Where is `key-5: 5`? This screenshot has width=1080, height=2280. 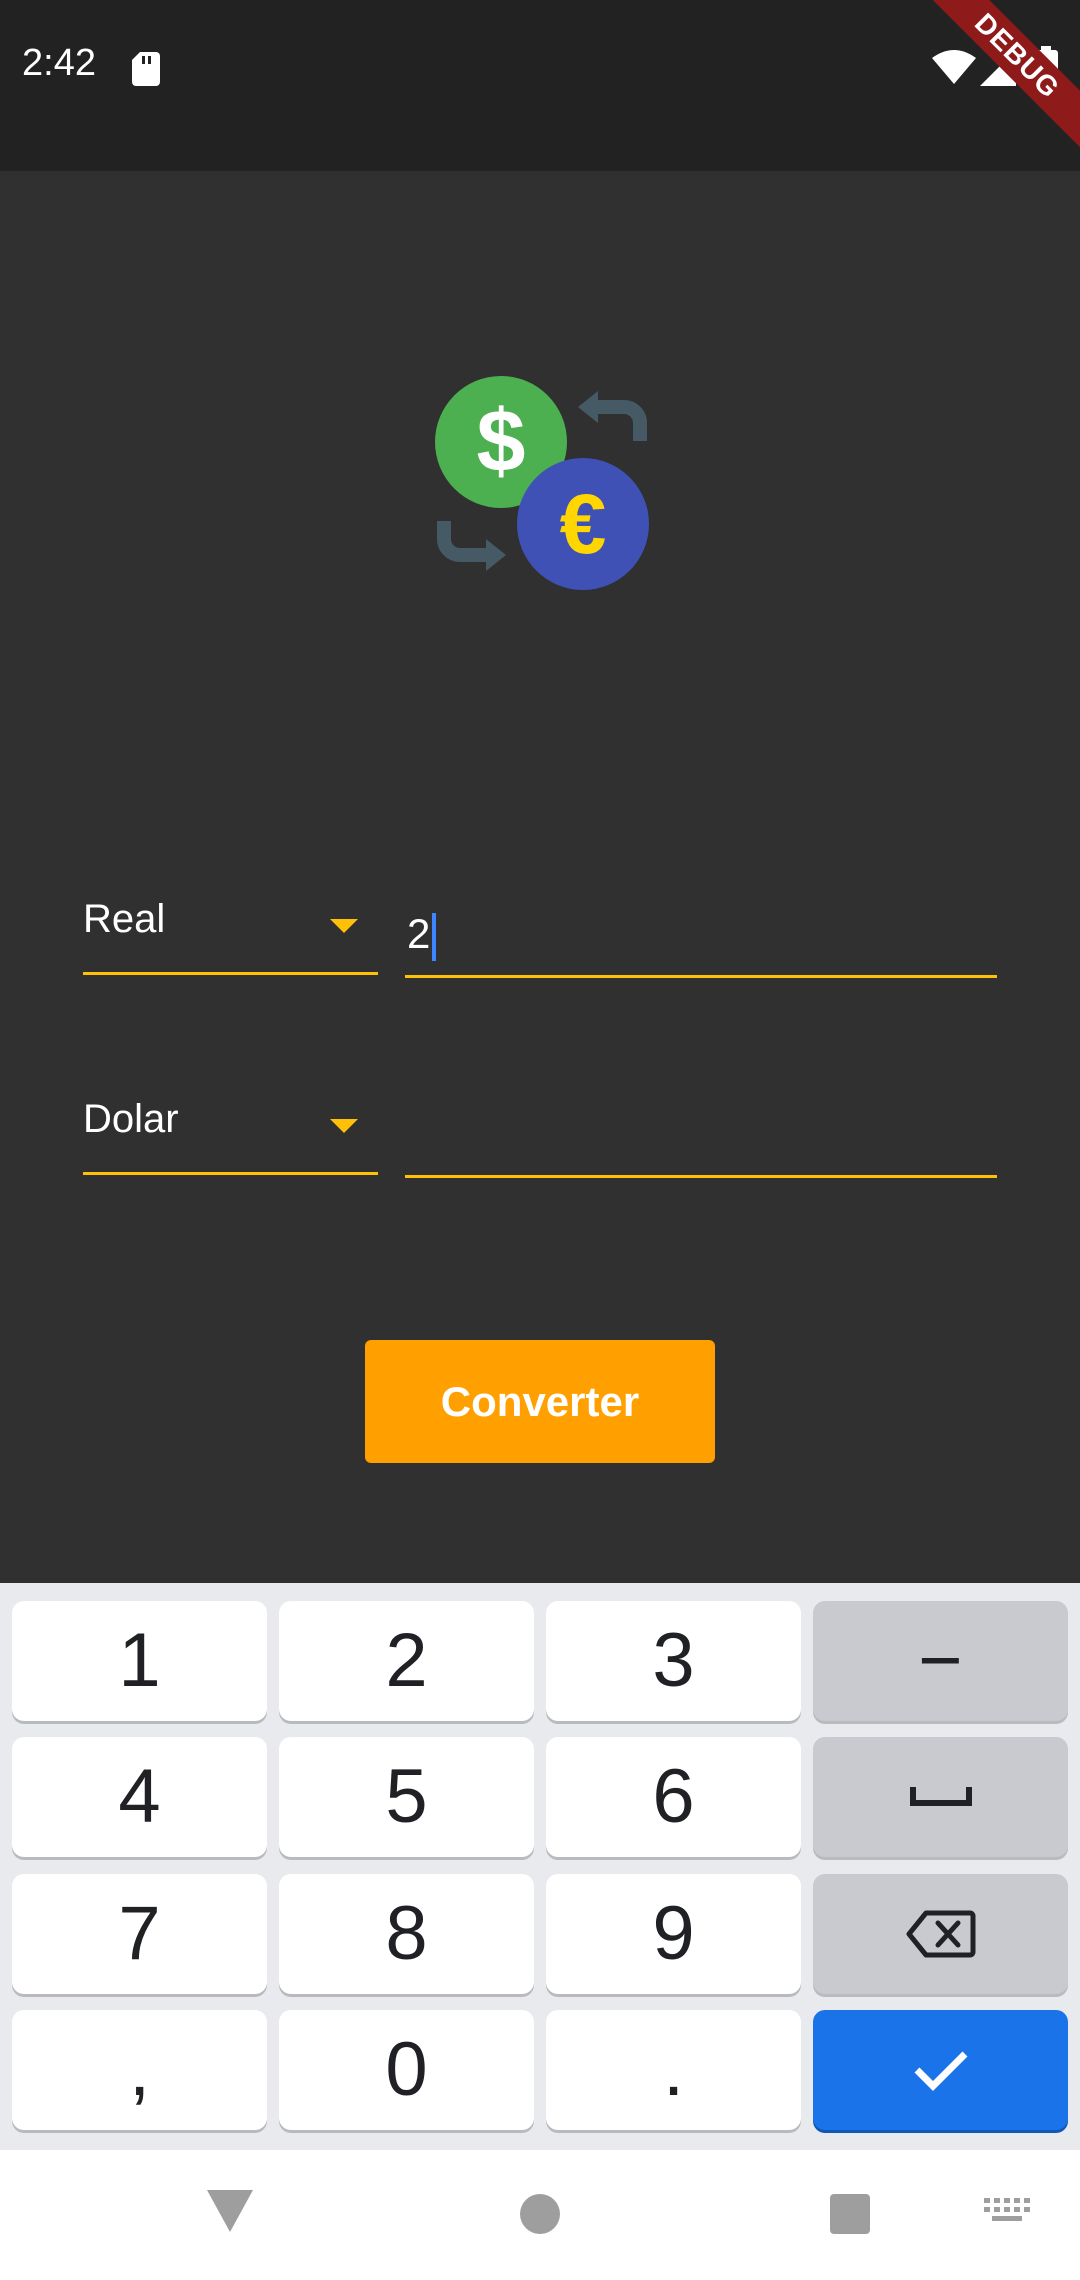 key-5: 5 is located at coordinates (406, 1797).